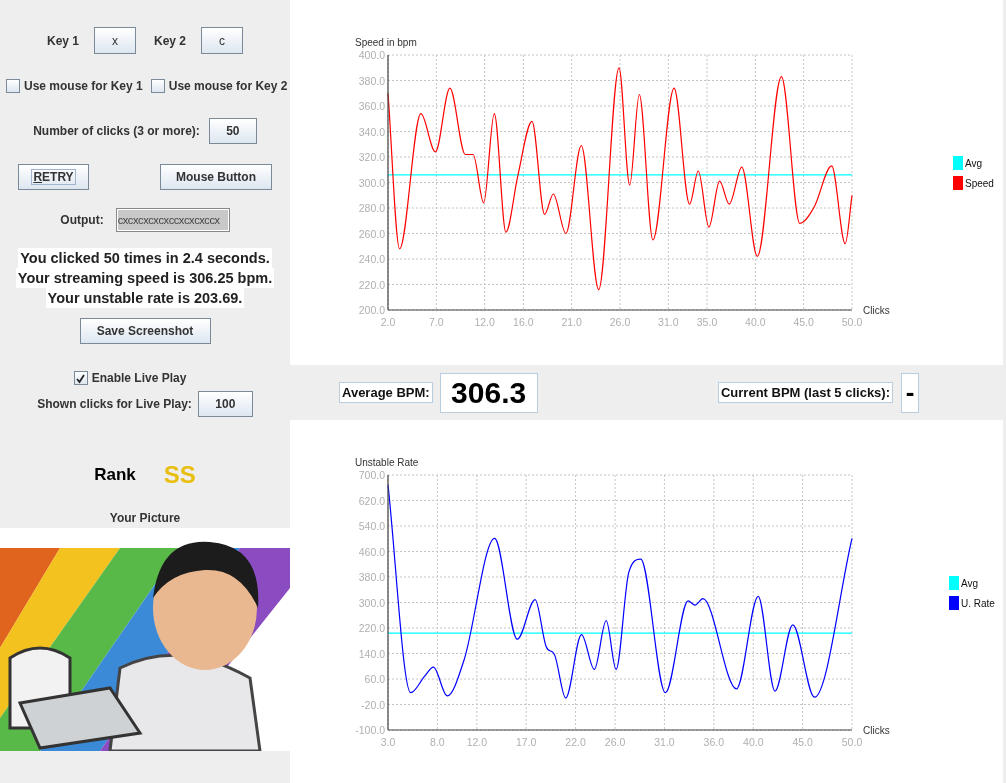  I want to click on key-label: Key 1, so click(62, 40).